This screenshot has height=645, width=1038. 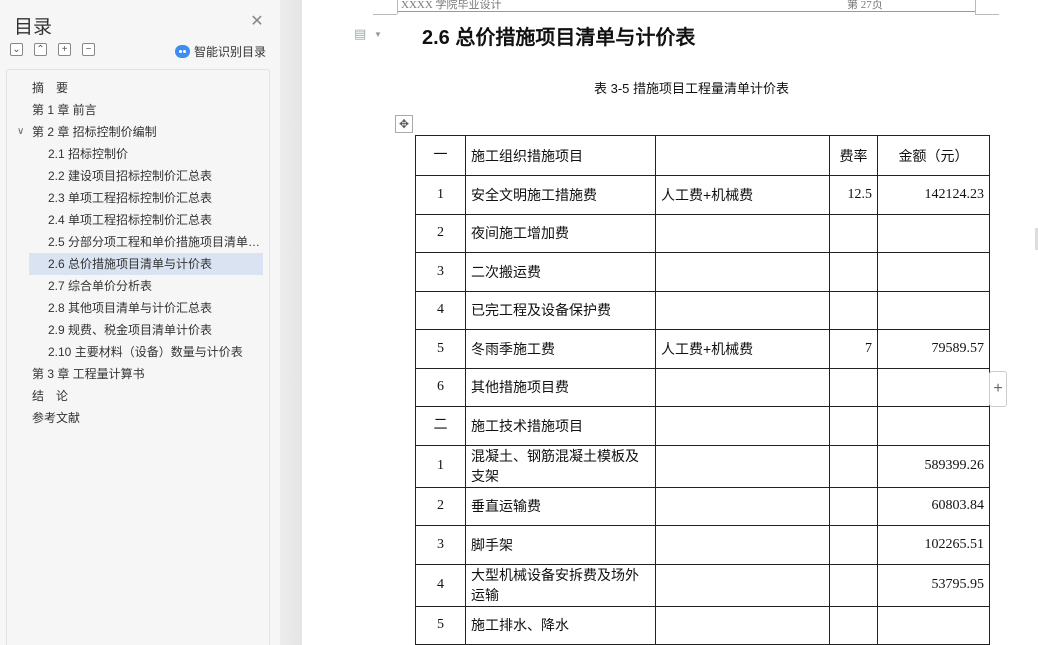 What do you see at coordinates (138, 220) in the screenshot?
I see `toc-item: 2.4 单项工程招标控制价汇总表` at bounding box center [138, 220].